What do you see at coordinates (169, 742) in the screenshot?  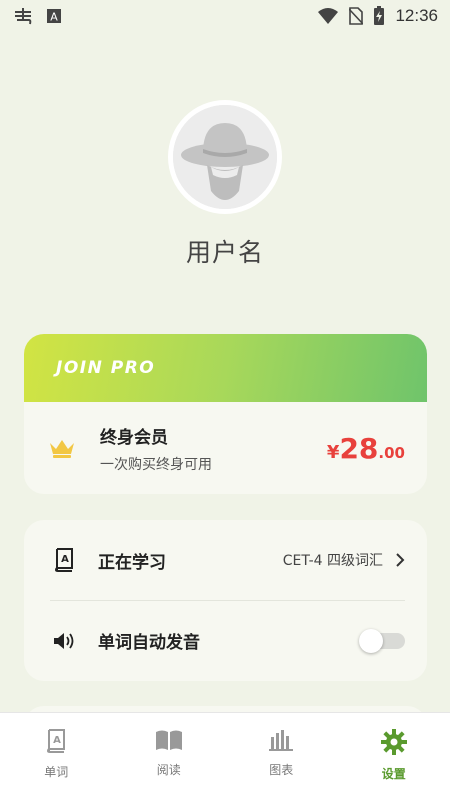 I see `open-book-icon` at bounding box center [169, 742].